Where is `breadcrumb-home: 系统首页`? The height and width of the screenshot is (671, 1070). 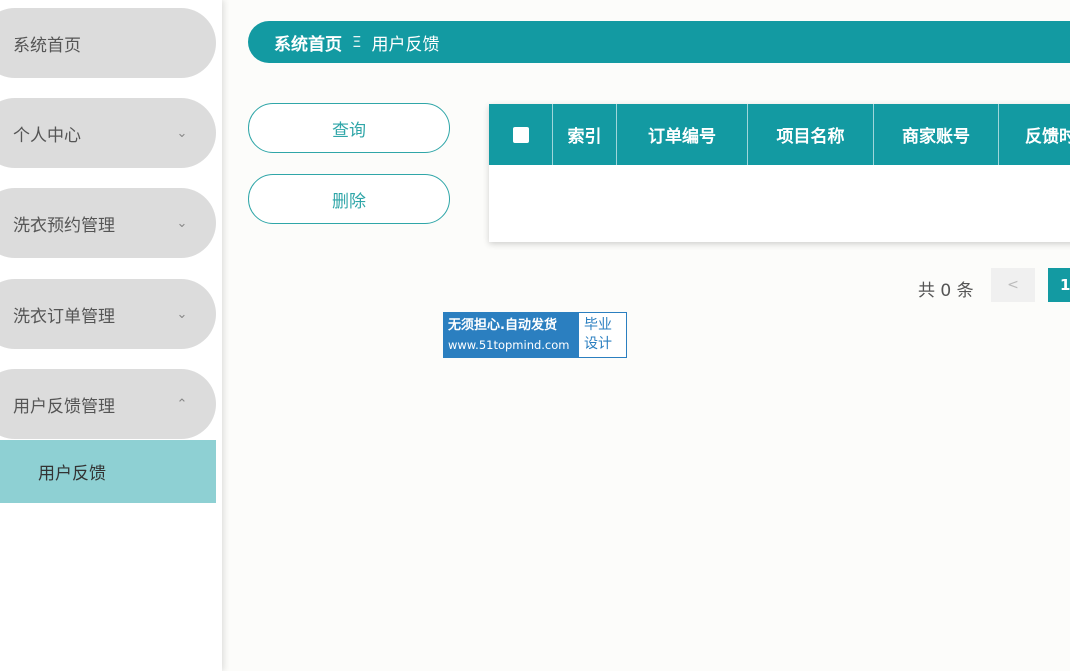
breadcrumb-home: 系统首页 is located at coordinates (308, 42).